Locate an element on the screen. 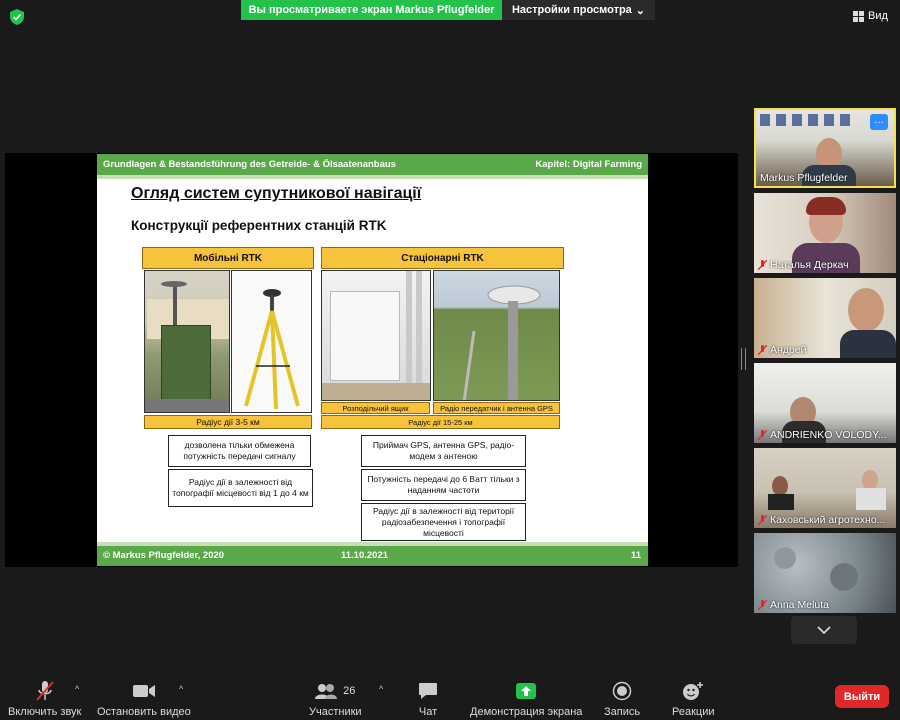 The height and width of the screenshot is (720, 900). stop-video-button: Остановить видео is located at coordinates (144, 699).